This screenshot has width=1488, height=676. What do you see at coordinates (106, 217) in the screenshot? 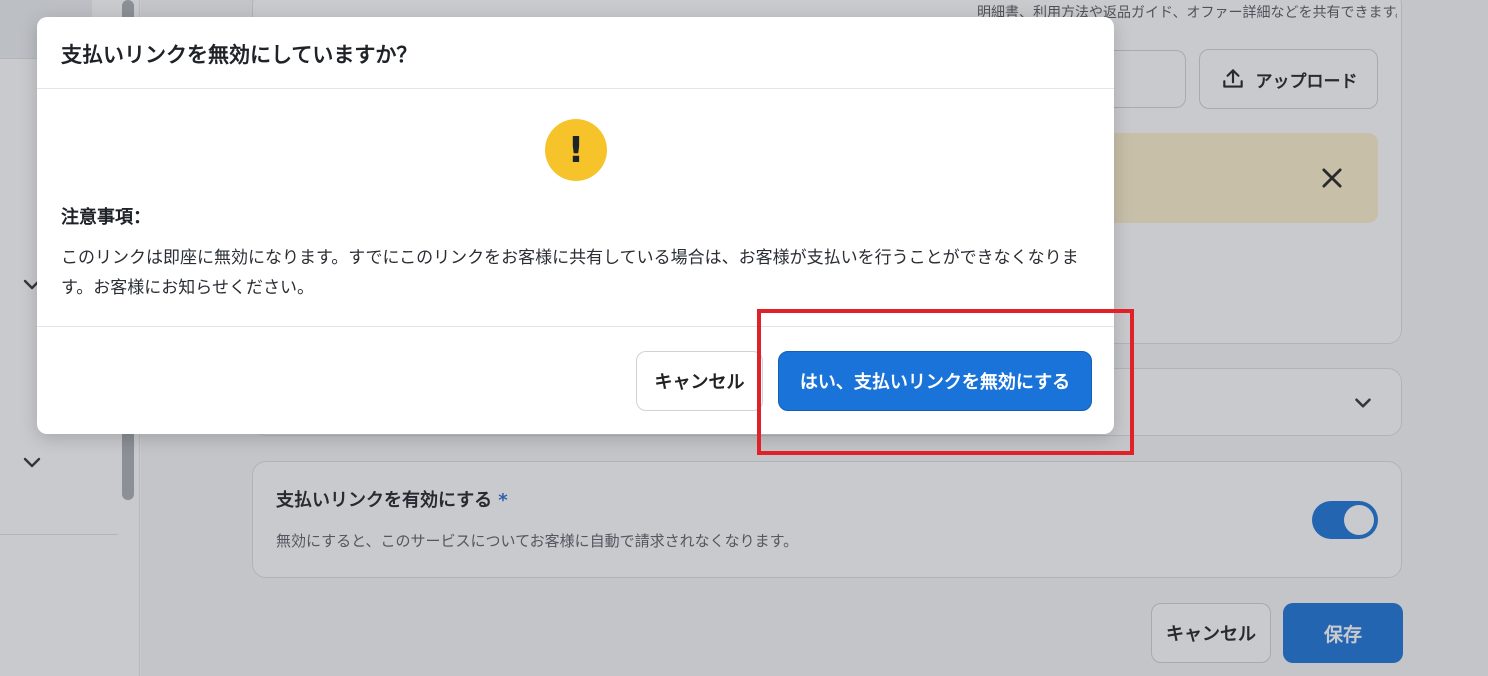
I see `notice-heading: 注意事項：` at bounding box center [106, 217].